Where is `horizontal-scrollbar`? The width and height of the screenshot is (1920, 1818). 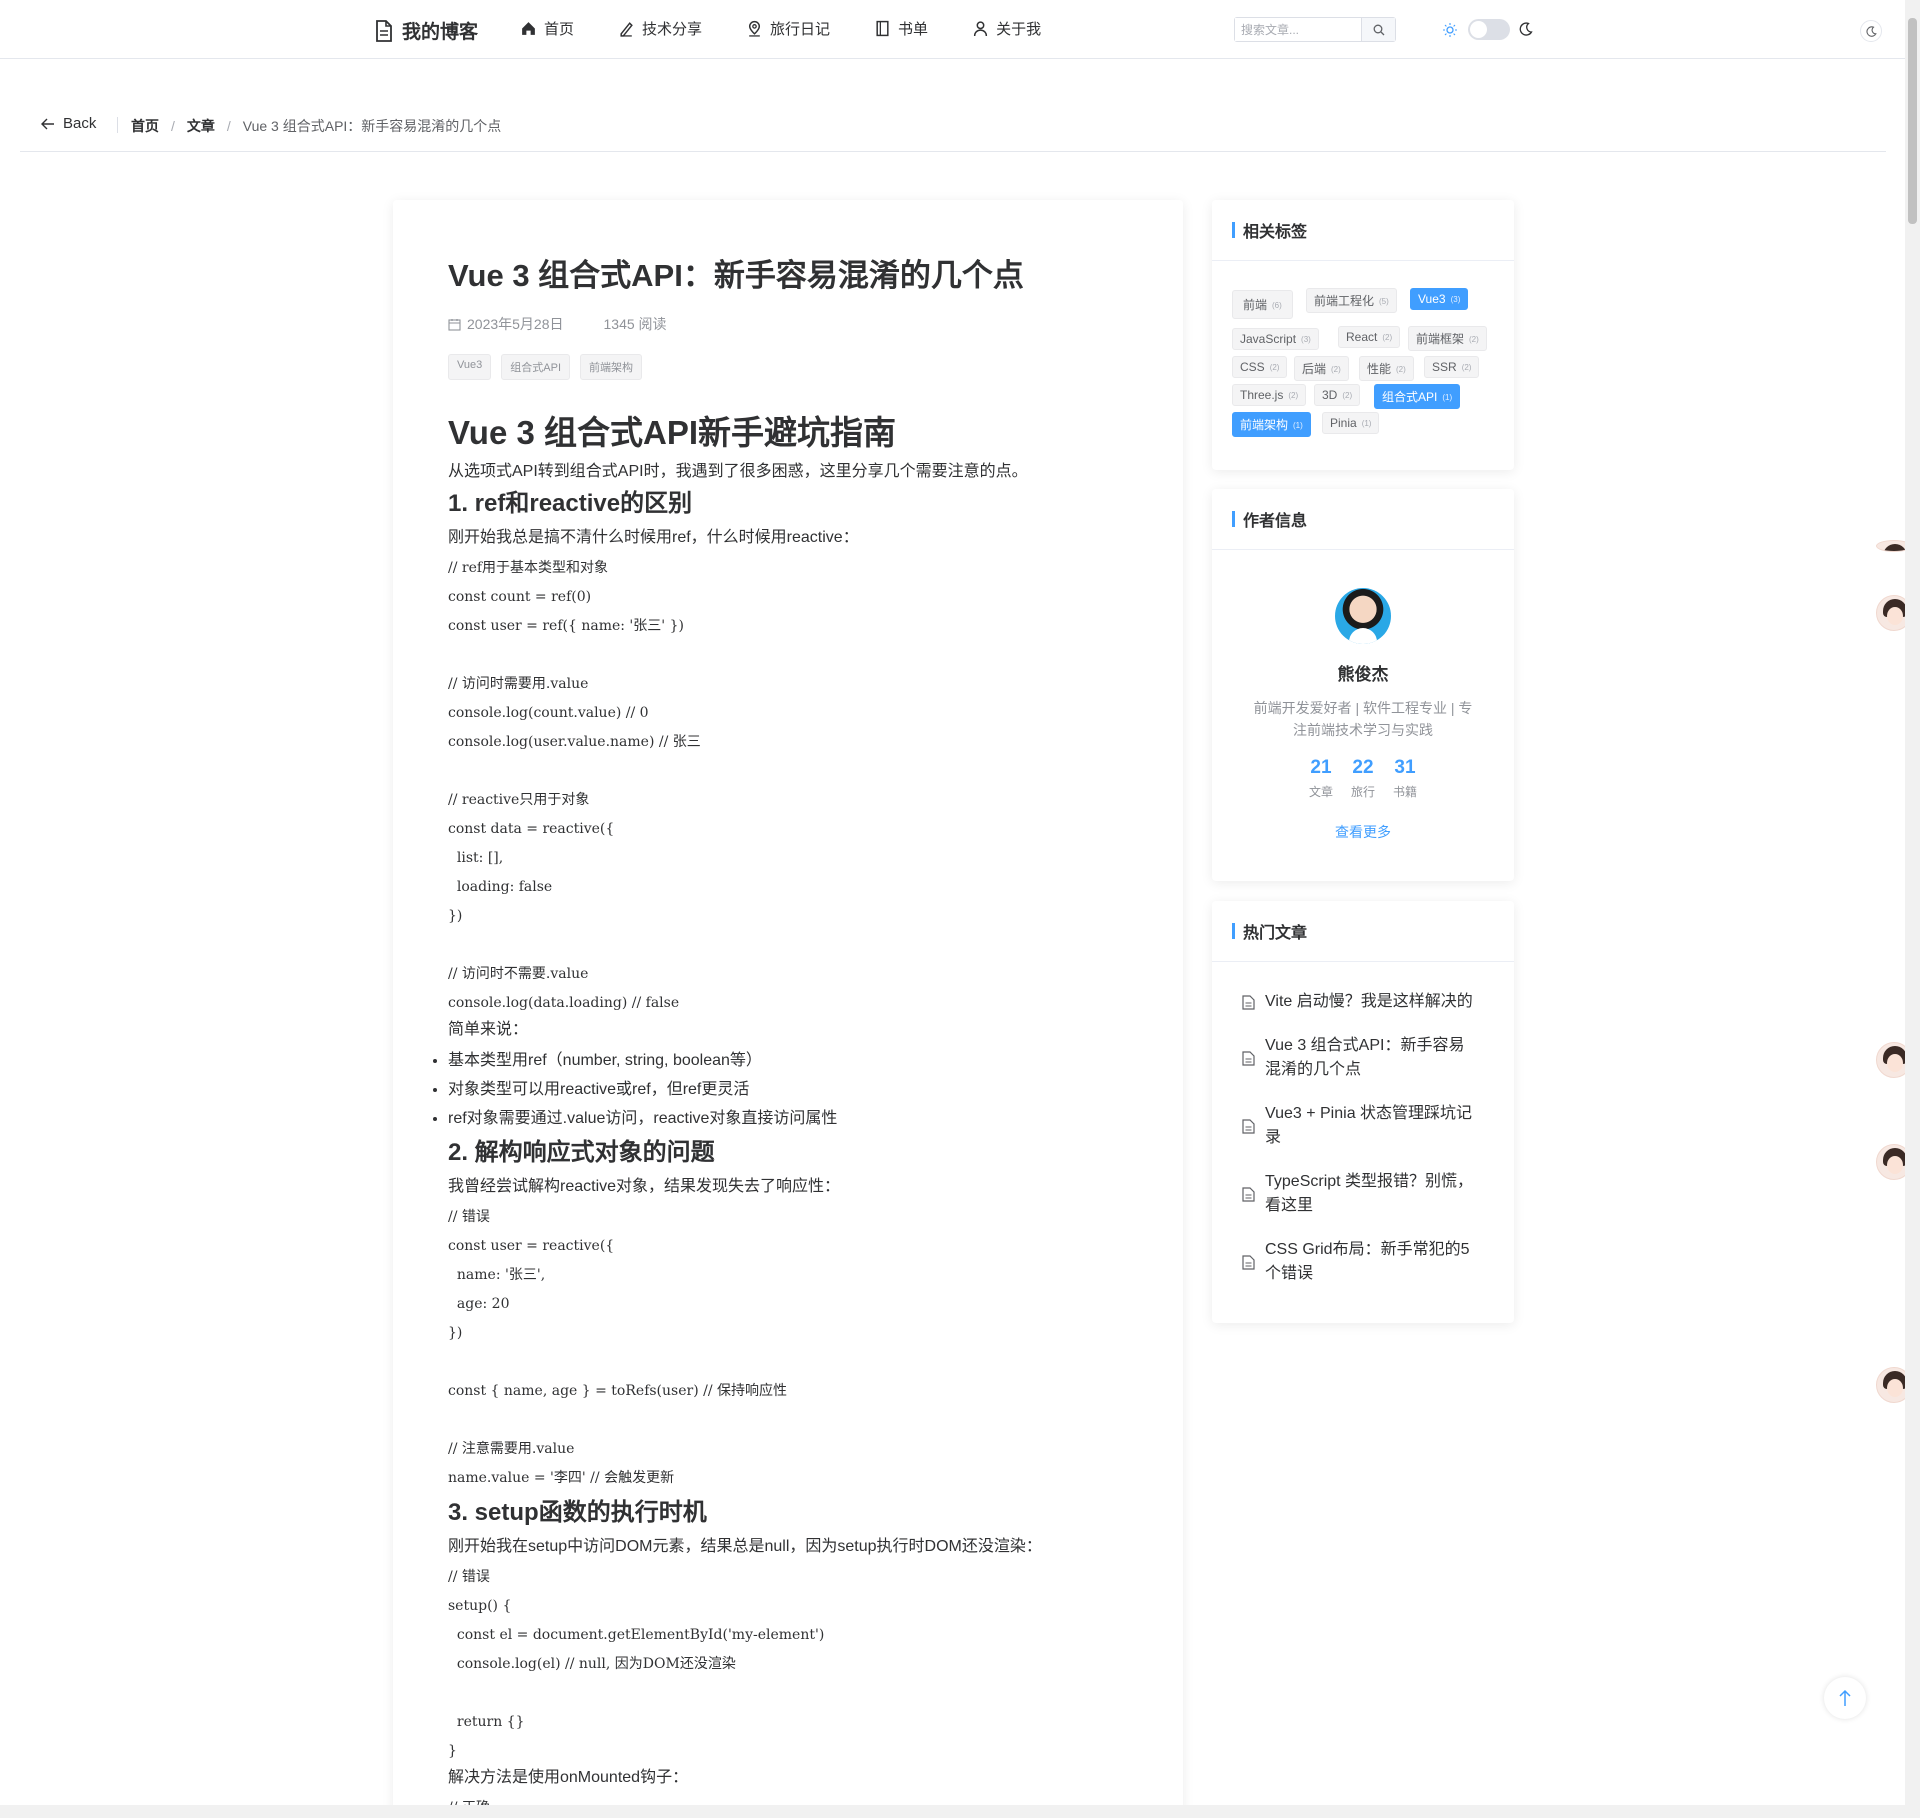
horizontal-scrollbar is located at coordinates (952, 1811).